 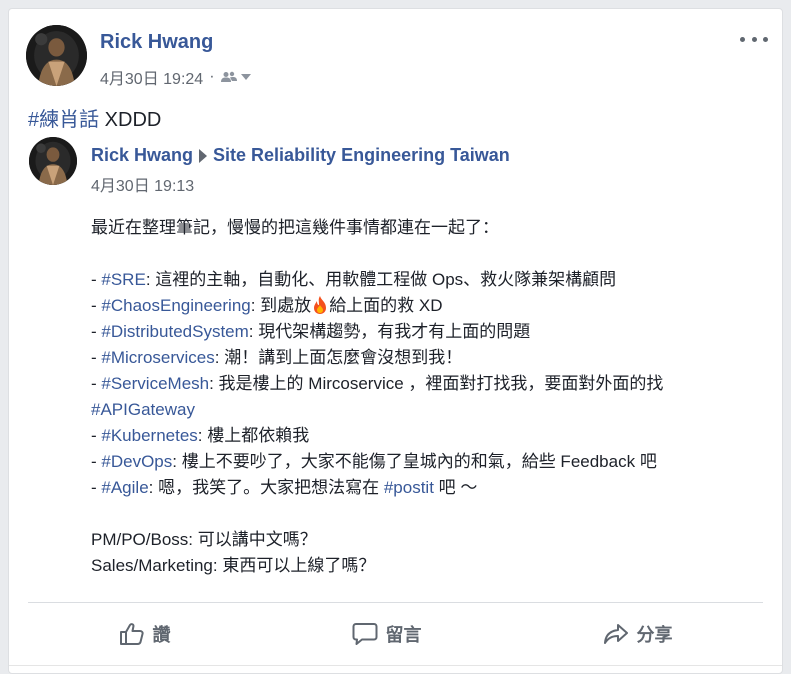 What do you see at coordinates (149, 435) in the screenshot?
I see `hashtag-link: #Kubernetes` at bounding box center [149, 435].